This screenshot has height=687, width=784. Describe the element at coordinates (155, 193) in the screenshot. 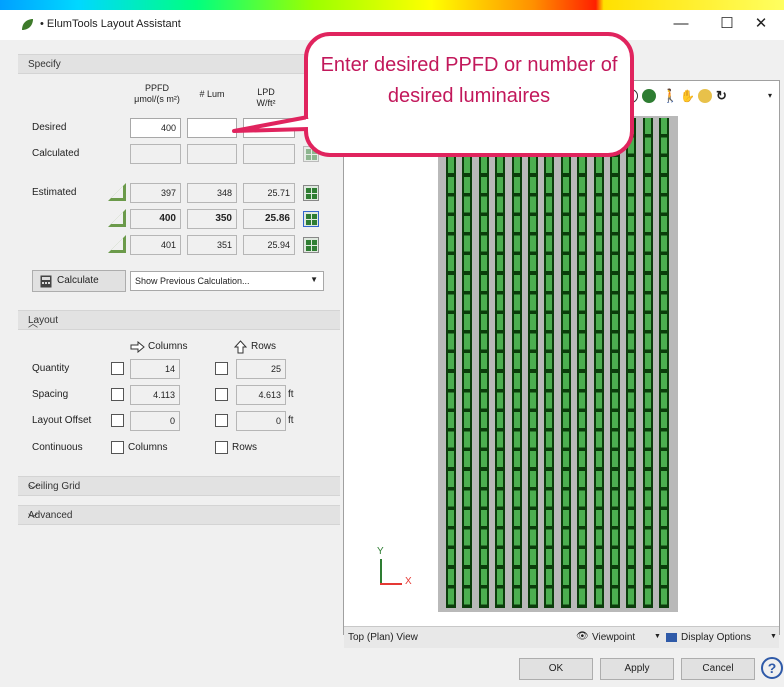

I see `estimated-ppfd-field: 397` at that location.